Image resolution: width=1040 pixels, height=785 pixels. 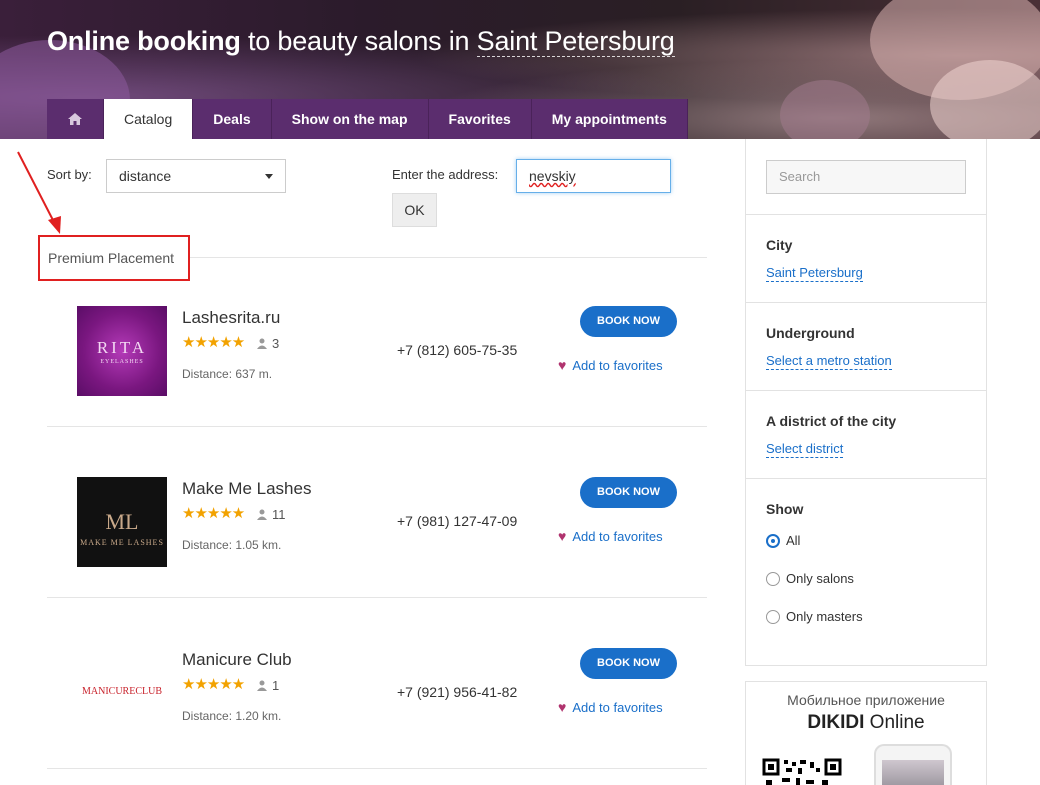 What do you see at coordinates (122, 347) in the screenshot?
I see `logo-text: RITA` at bounding box center [122, 347].